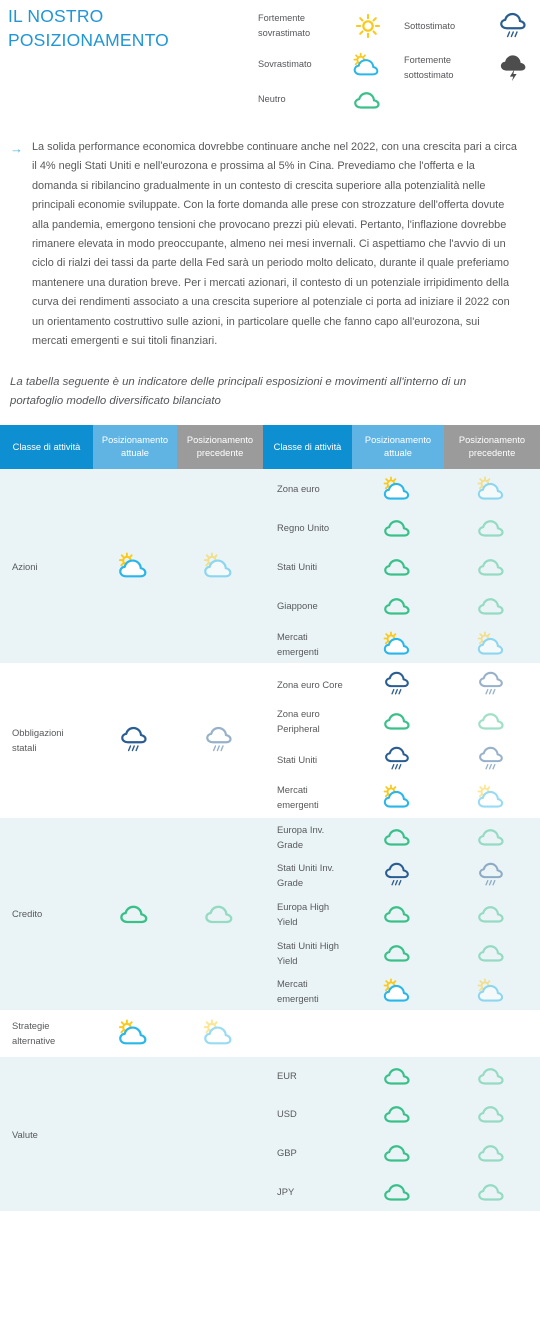 This screenshot has width=540, height=1333. Describe the element at coordinates (492, 447) in the screenshot. I see `col-header-posizionamento-precedente-right: Posizionamento precedente` at that location.